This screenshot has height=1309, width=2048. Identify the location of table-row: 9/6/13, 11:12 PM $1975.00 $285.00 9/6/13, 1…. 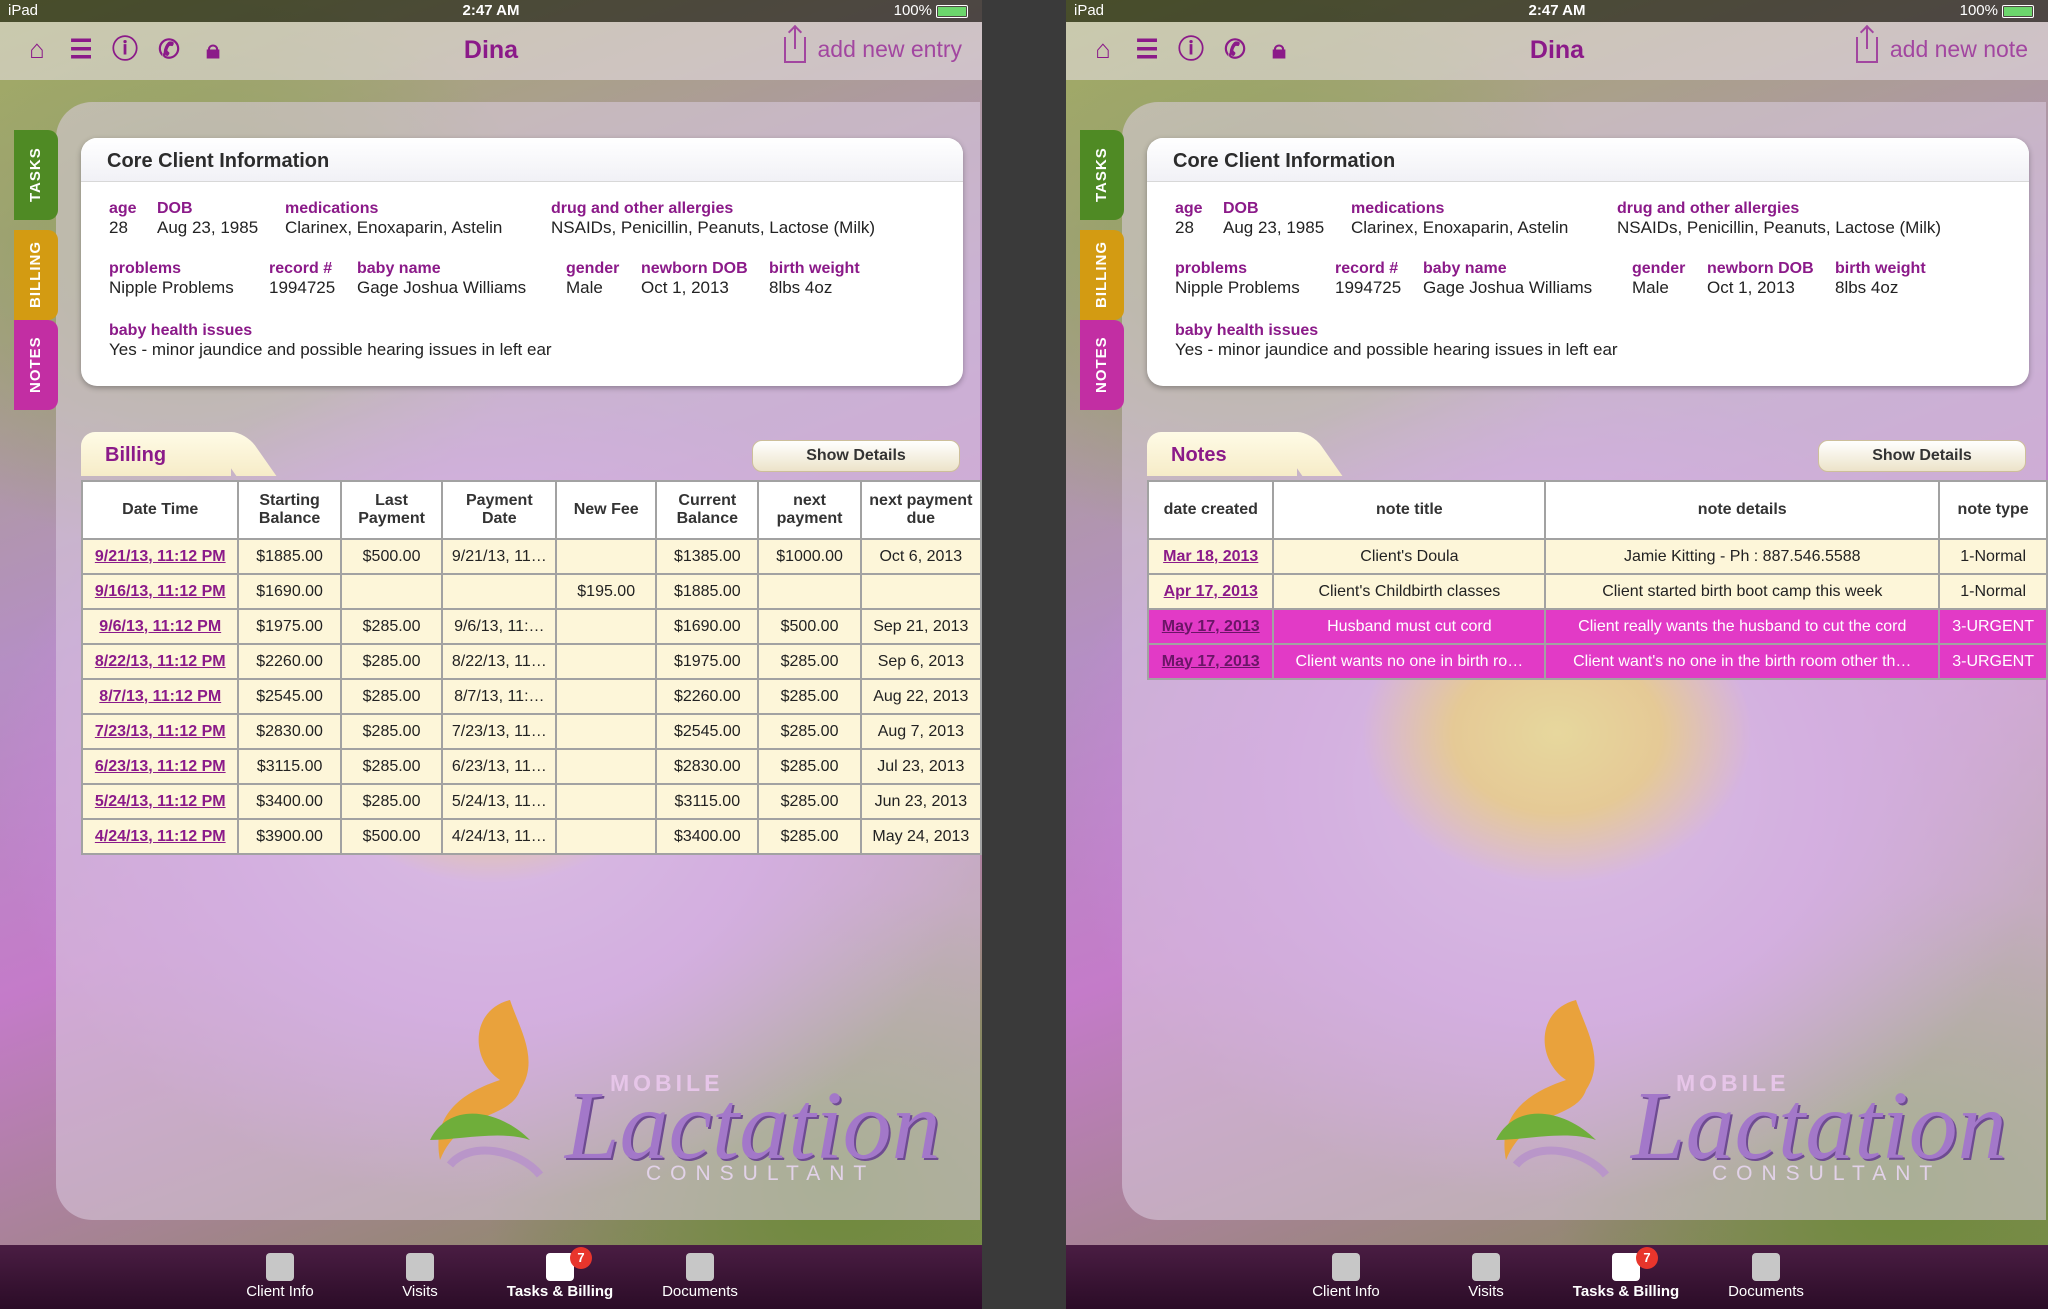
(531, 626).